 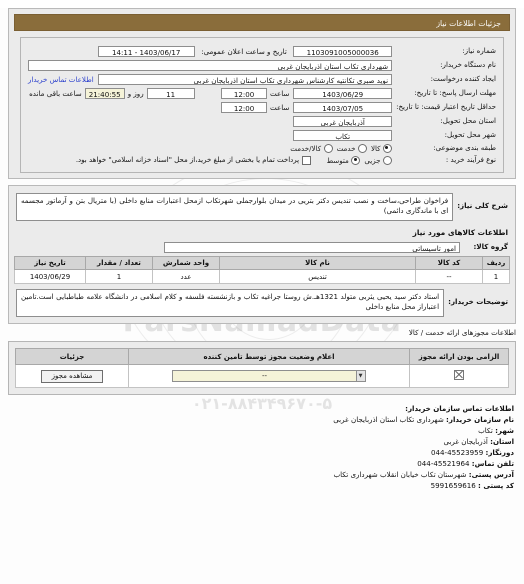 I want to click on need-number-value: 1103091005000036, so click(x=343, y=51).